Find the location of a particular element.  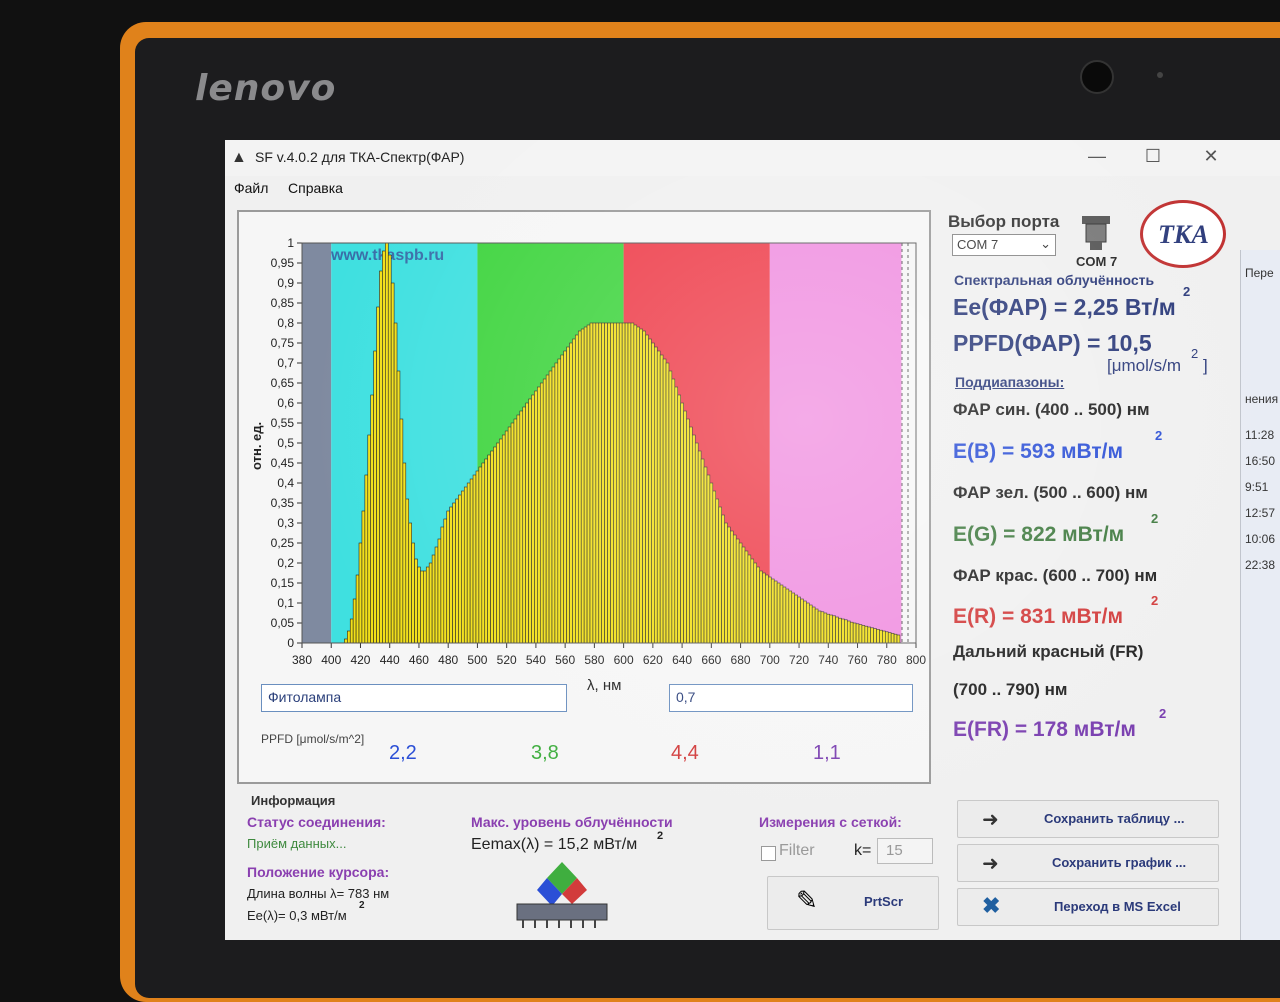

close-button: ✕ is located at coordinates (1211, 156).